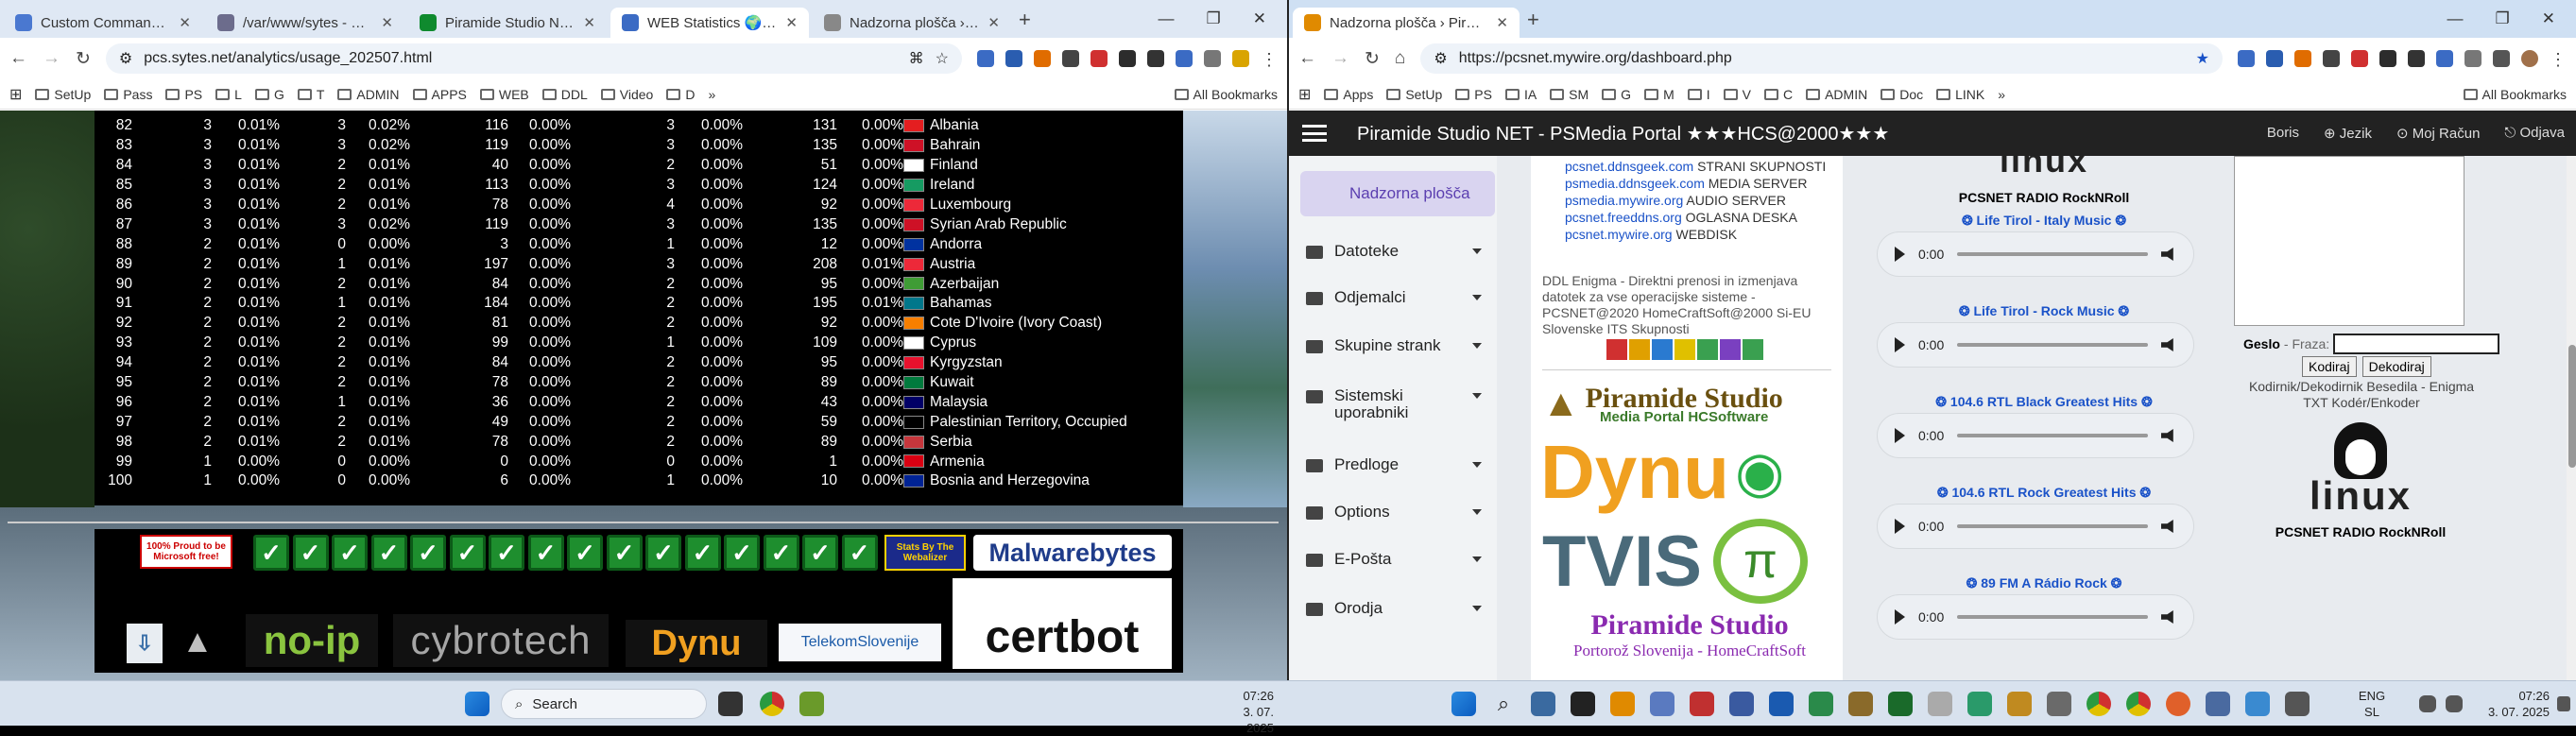 The height and width of the screenshot is (736, 2576). Describe the element at coordinates (2563, 703) in the screenshot. I see `notification-icon` at that location.